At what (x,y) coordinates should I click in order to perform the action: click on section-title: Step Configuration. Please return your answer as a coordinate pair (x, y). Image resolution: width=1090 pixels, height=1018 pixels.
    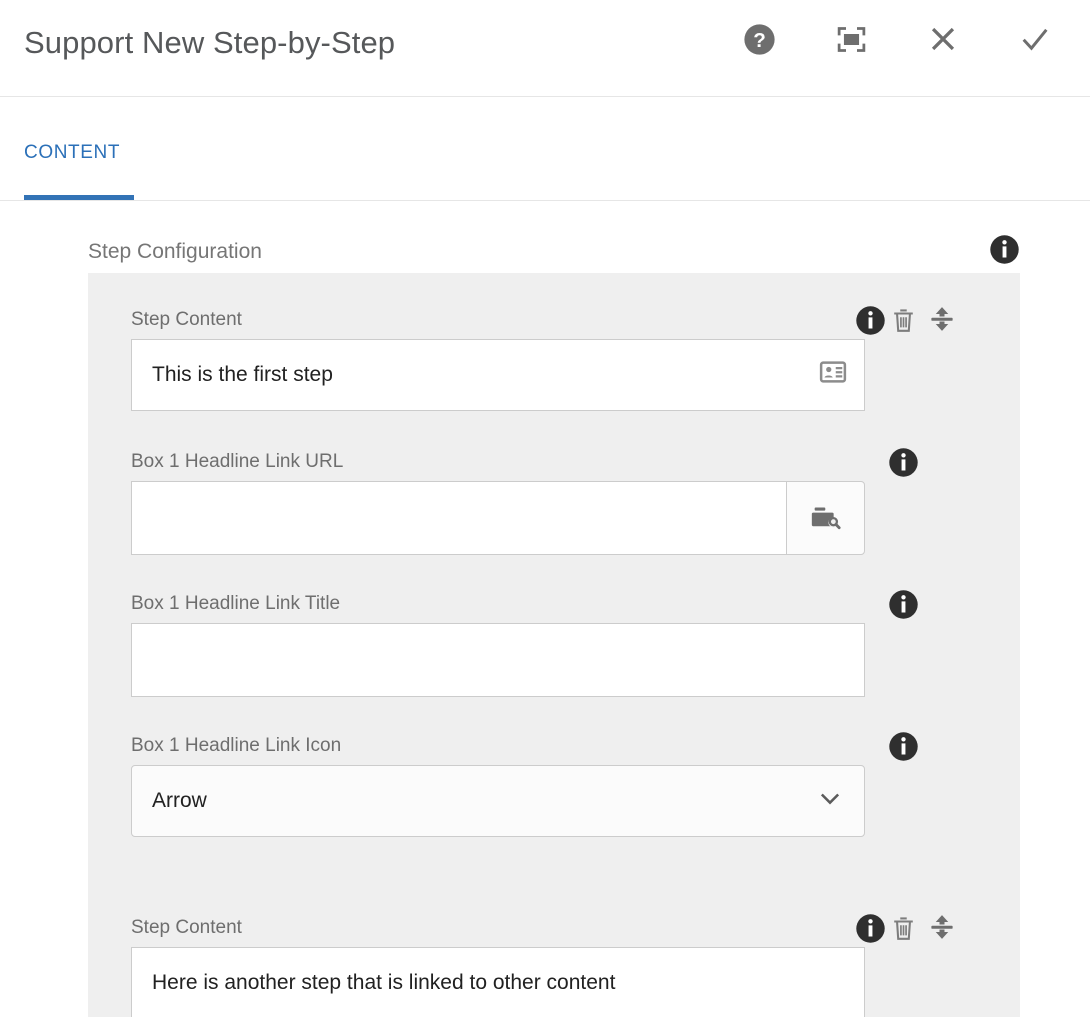
    Looking at the image, I should click on (175, 251).